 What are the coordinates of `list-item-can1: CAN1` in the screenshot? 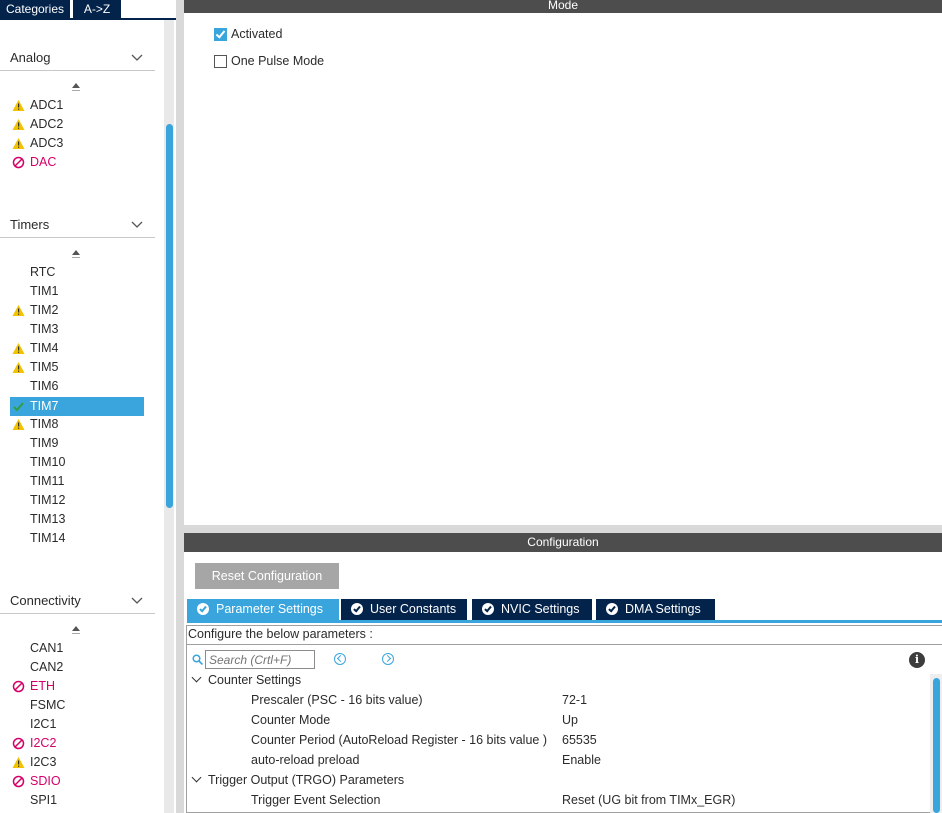 It's located at (77, 648).